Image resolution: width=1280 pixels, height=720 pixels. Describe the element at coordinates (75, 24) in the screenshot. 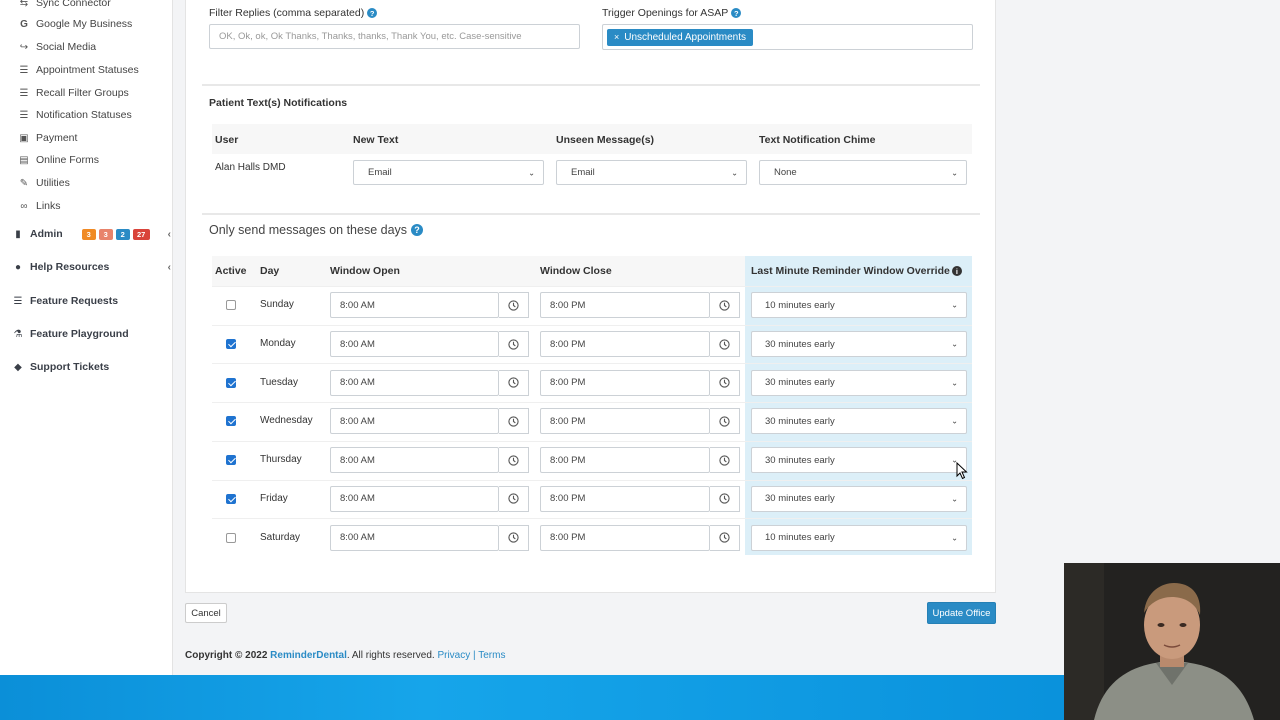

I see `sidebar-item-google-my-business: G Google My Business` at that location.